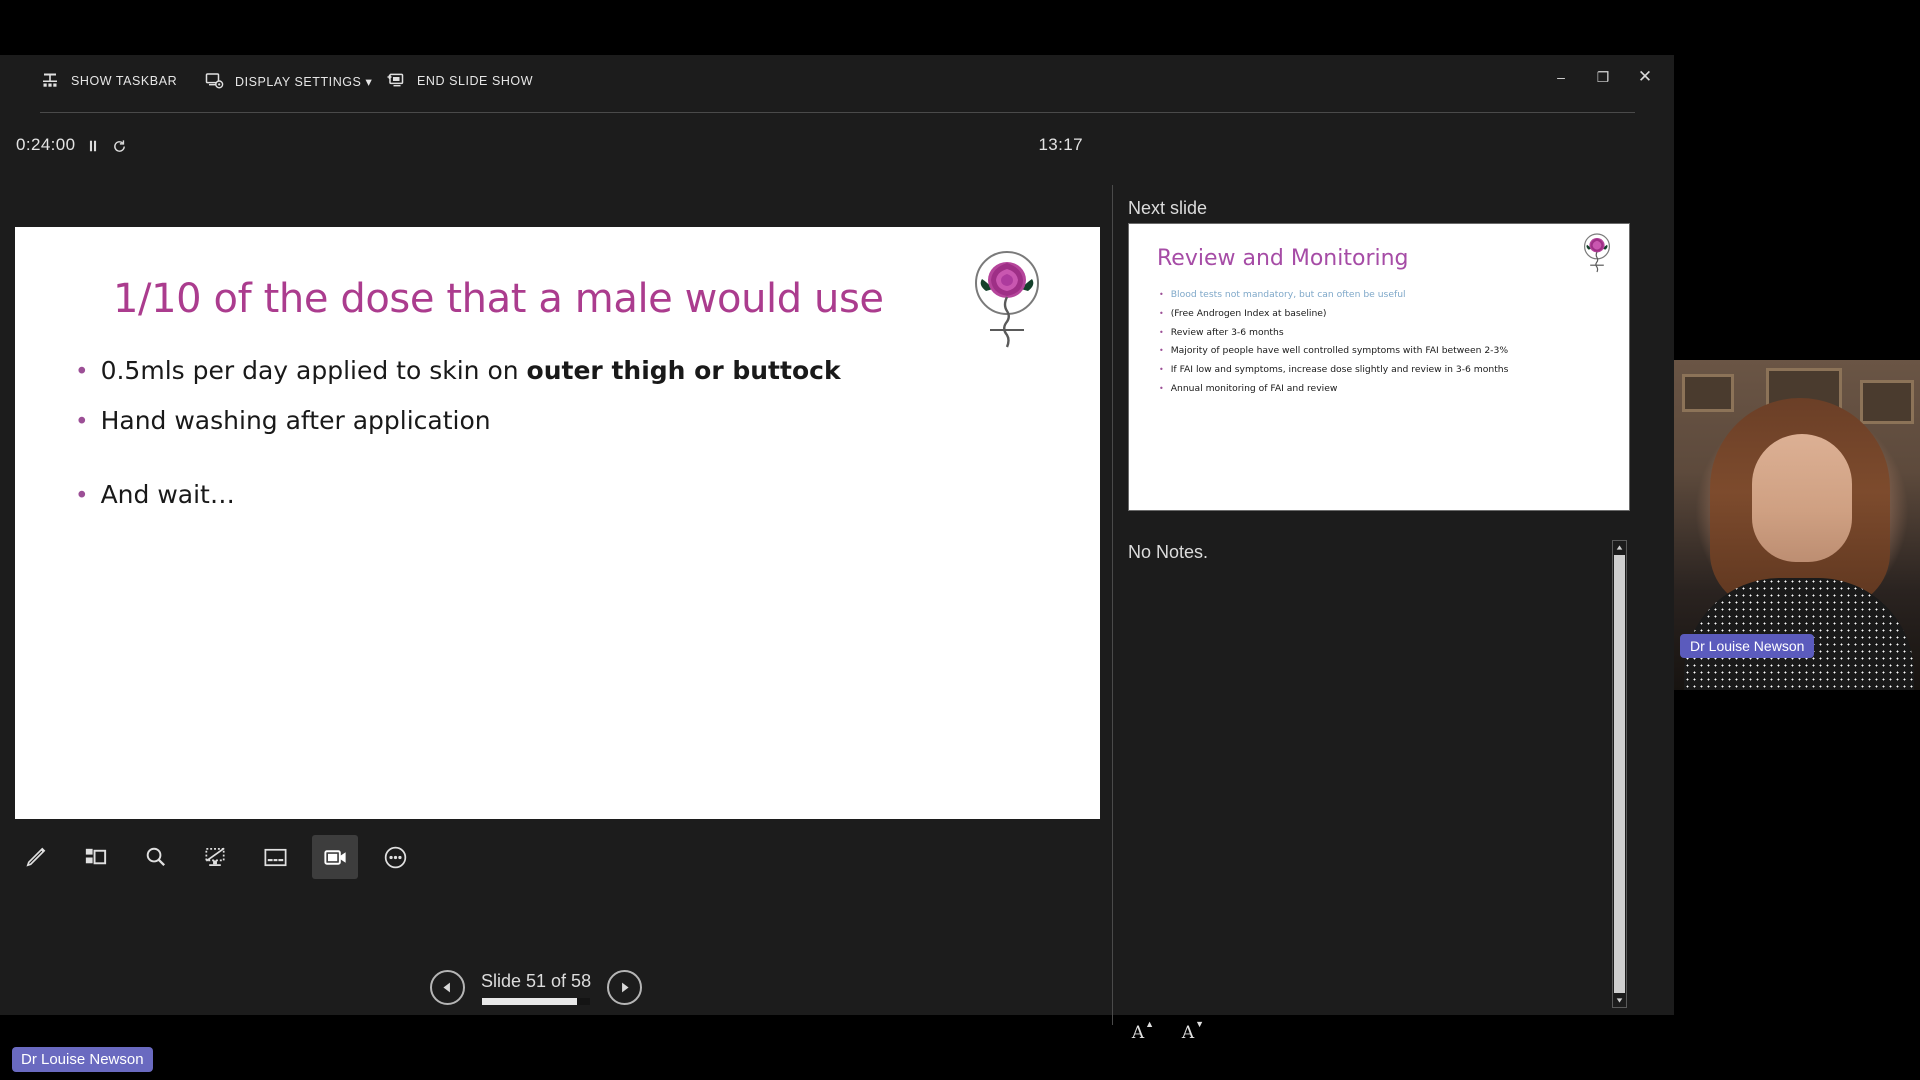 This screenshot has width=1920, height=1080. I want to click on slide-counter: Slide 51 of 58, so click(536, 980).